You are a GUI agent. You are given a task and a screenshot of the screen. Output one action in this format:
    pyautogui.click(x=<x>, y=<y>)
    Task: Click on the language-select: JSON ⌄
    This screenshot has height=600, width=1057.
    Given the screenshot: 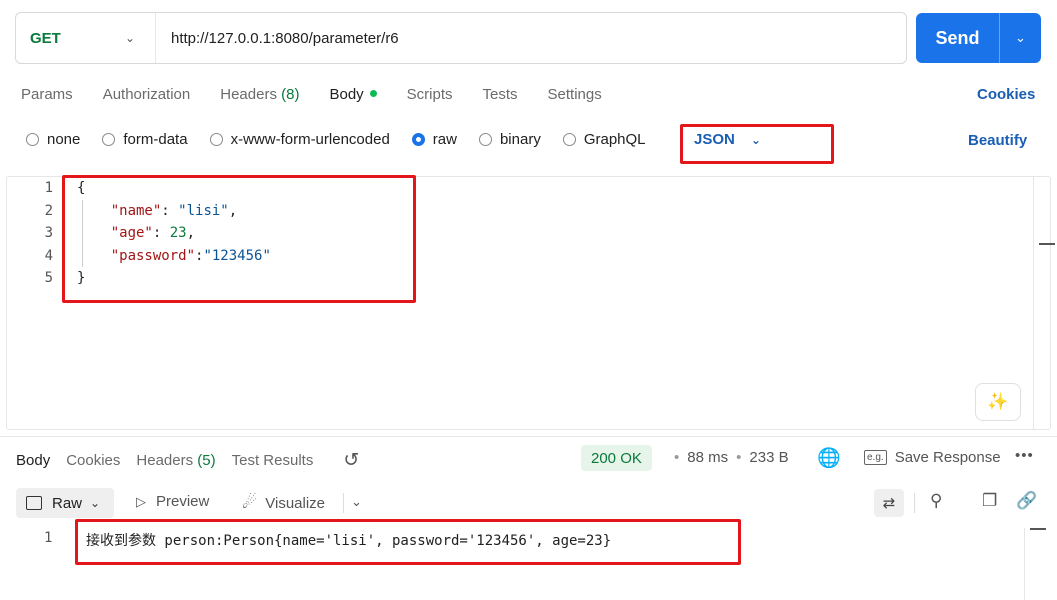 What is the action you would take?
    pyautogui.click(x=727, y=139)
    